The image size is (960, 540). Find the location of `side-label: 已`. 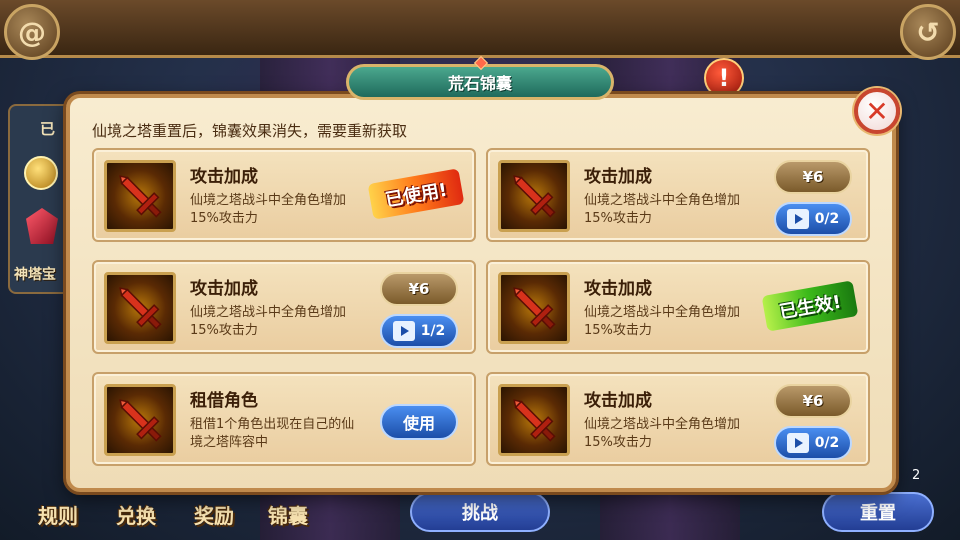

side-label: 已 is located at coordinates (48, 129).